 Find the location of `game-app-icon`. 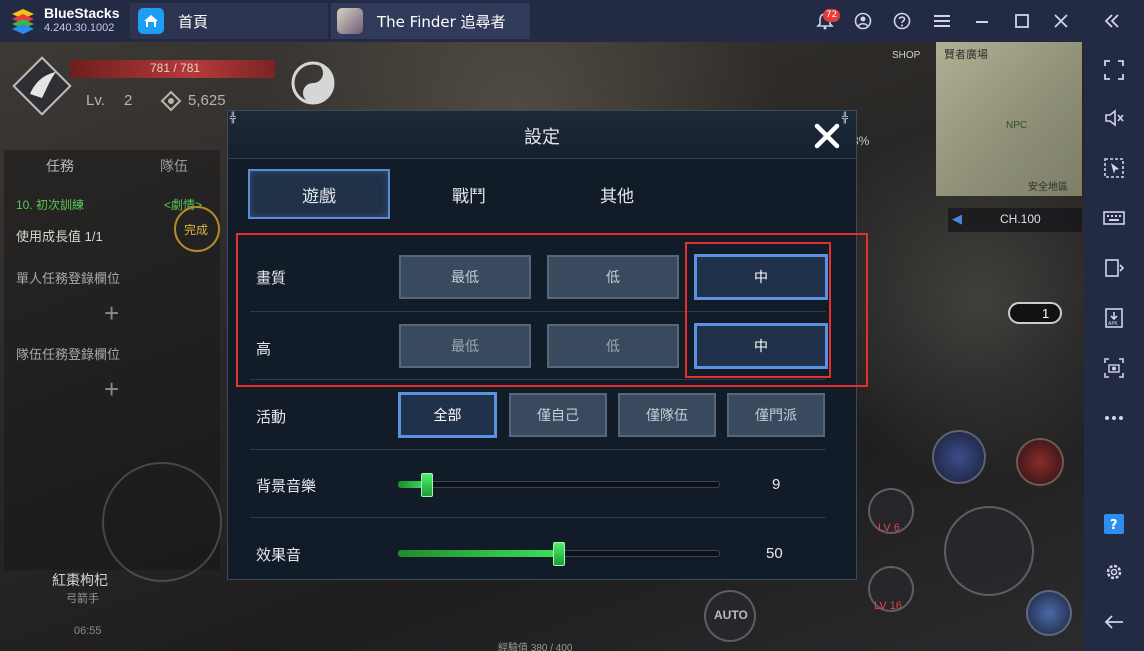

game-app-icon is located at coordinates (350, 21).